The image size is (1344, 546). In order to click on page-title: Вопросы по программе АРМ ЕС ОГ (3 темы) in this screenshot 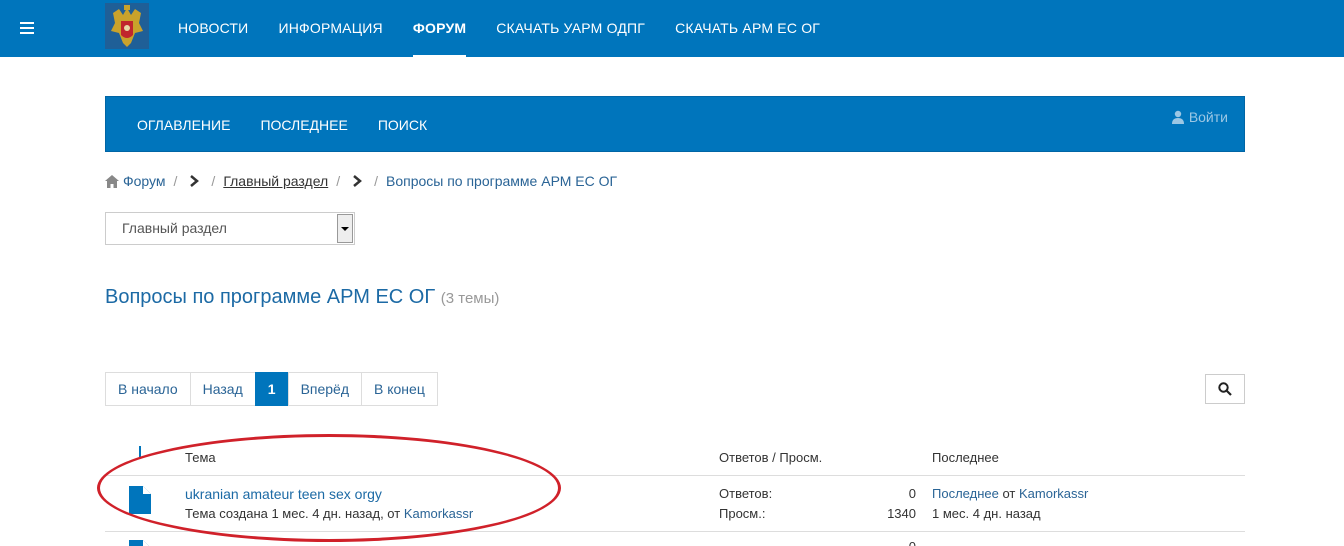, I will do `click(302, 297)`.